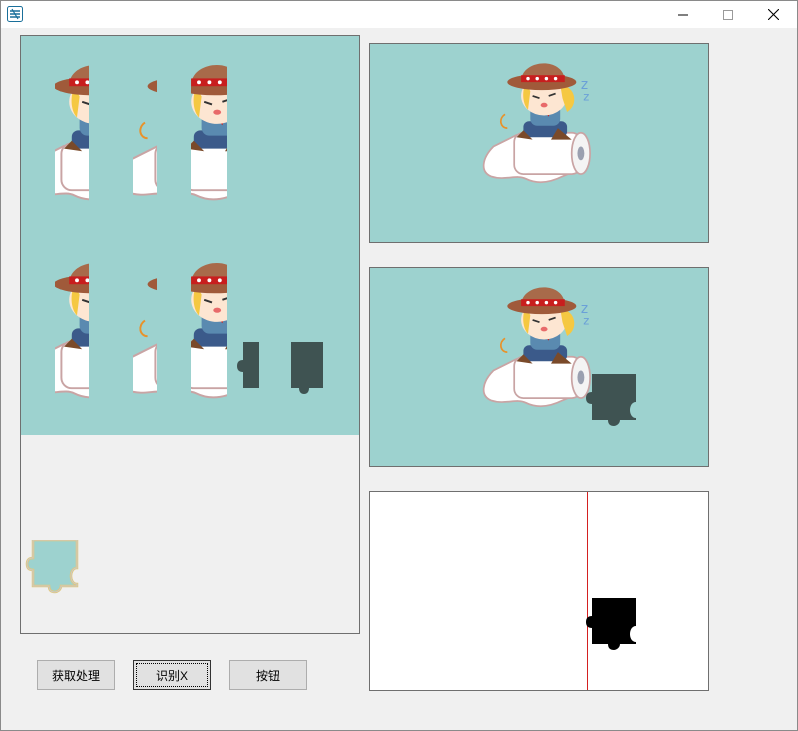 The width and height of the screenshot is (798, 731). I want to click on detected-edge-line, so click(587, 591).